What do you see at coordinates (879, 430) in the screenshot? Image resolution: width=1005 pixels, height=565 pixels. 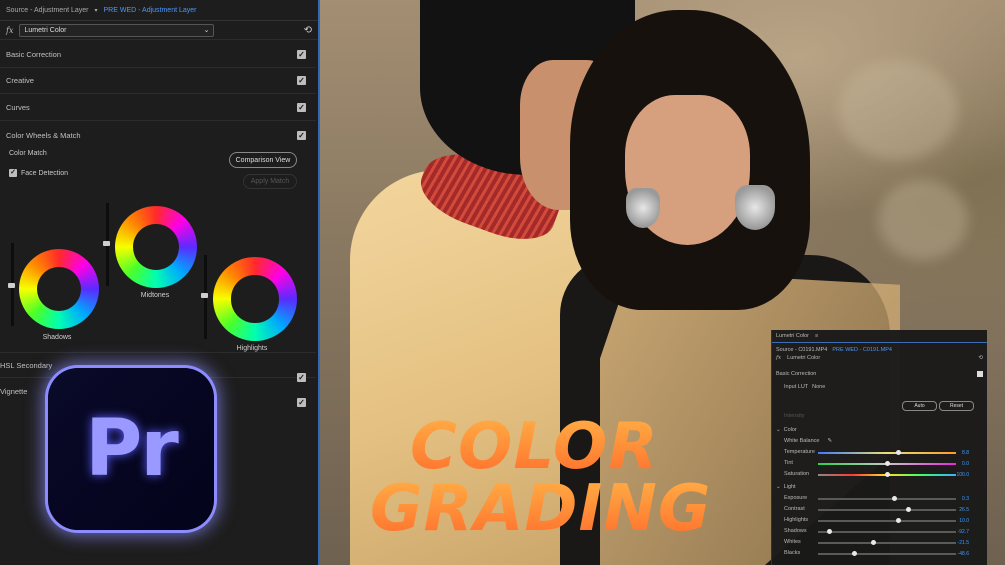 I see `color-section-row: ⌄ Color` at bounding box center [879, 430].